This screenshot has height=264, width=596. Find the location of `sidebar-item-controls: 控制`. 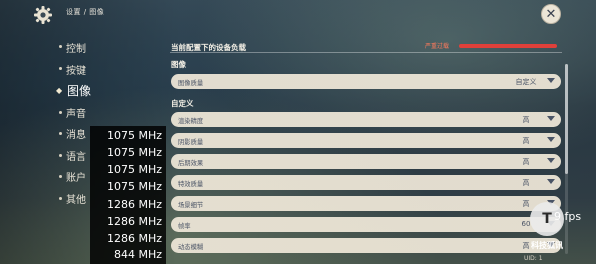

sidebar-item-controls: 控制 is located at coordinates (76, 47).